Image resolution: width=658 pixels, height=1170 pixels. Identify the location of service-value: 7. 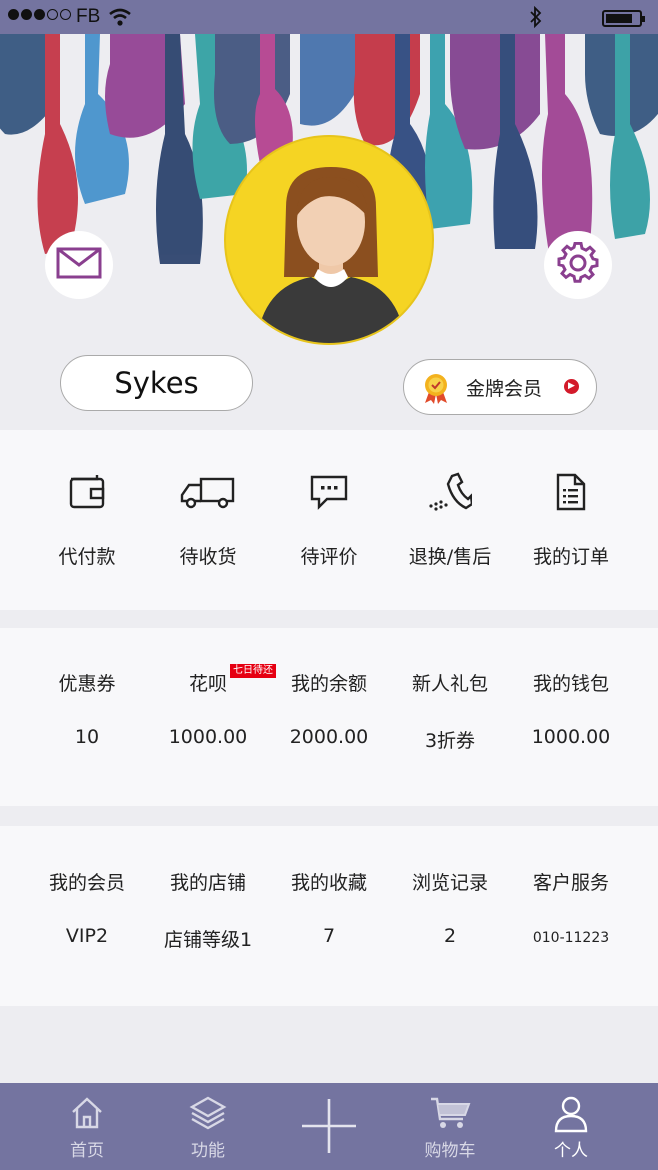
(329, 936).